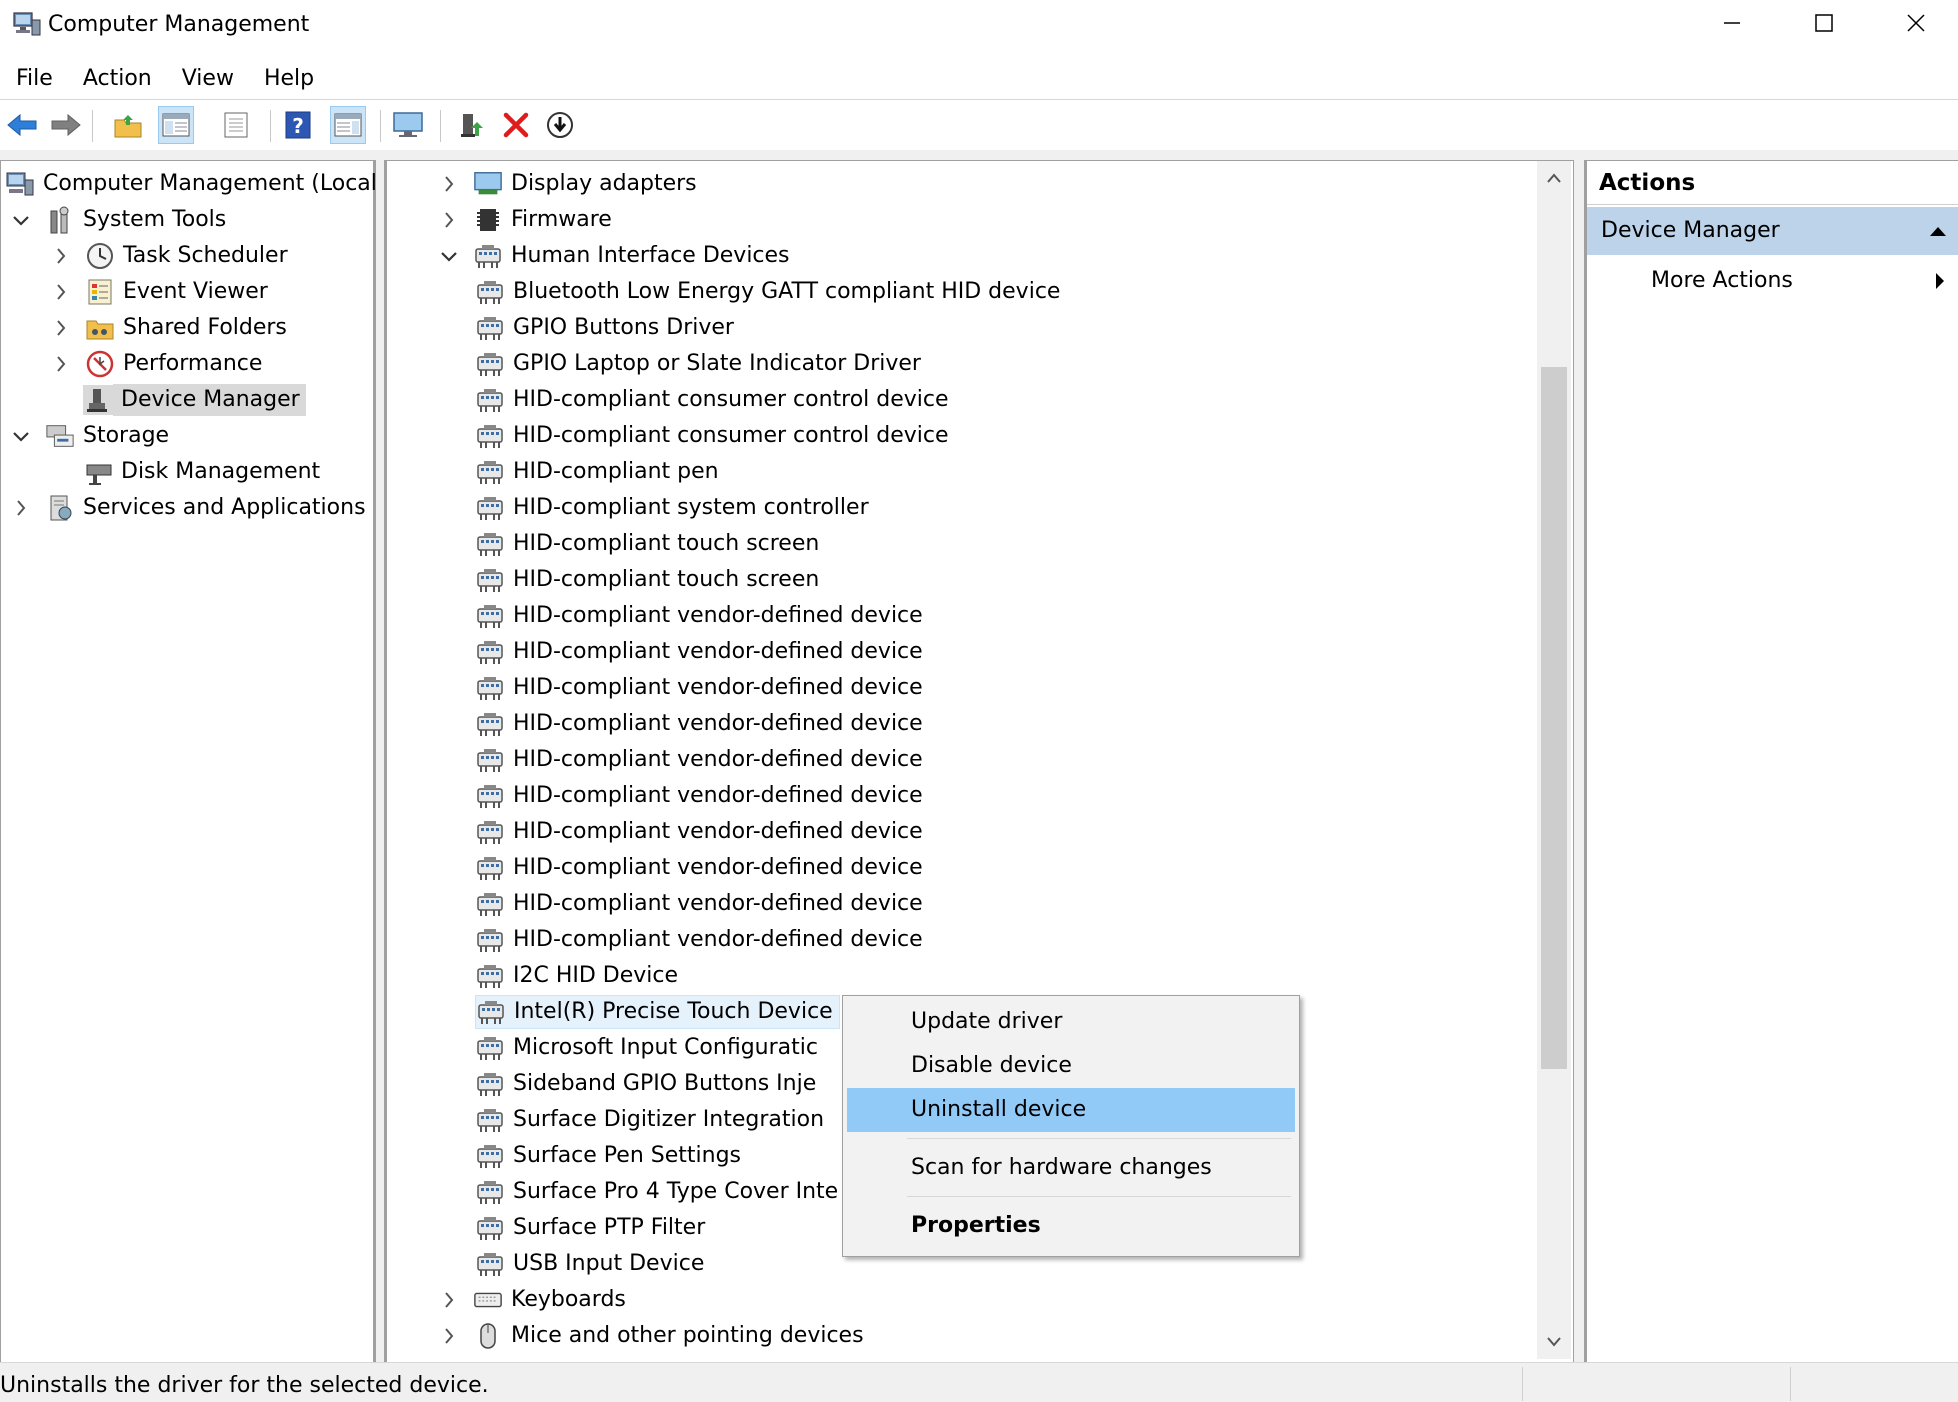 The width and height of the screenshot is (1958, 1402). Describe the element at coordinates (1554, 178) in the screenshot. I see `scroll-up-button` at that location.